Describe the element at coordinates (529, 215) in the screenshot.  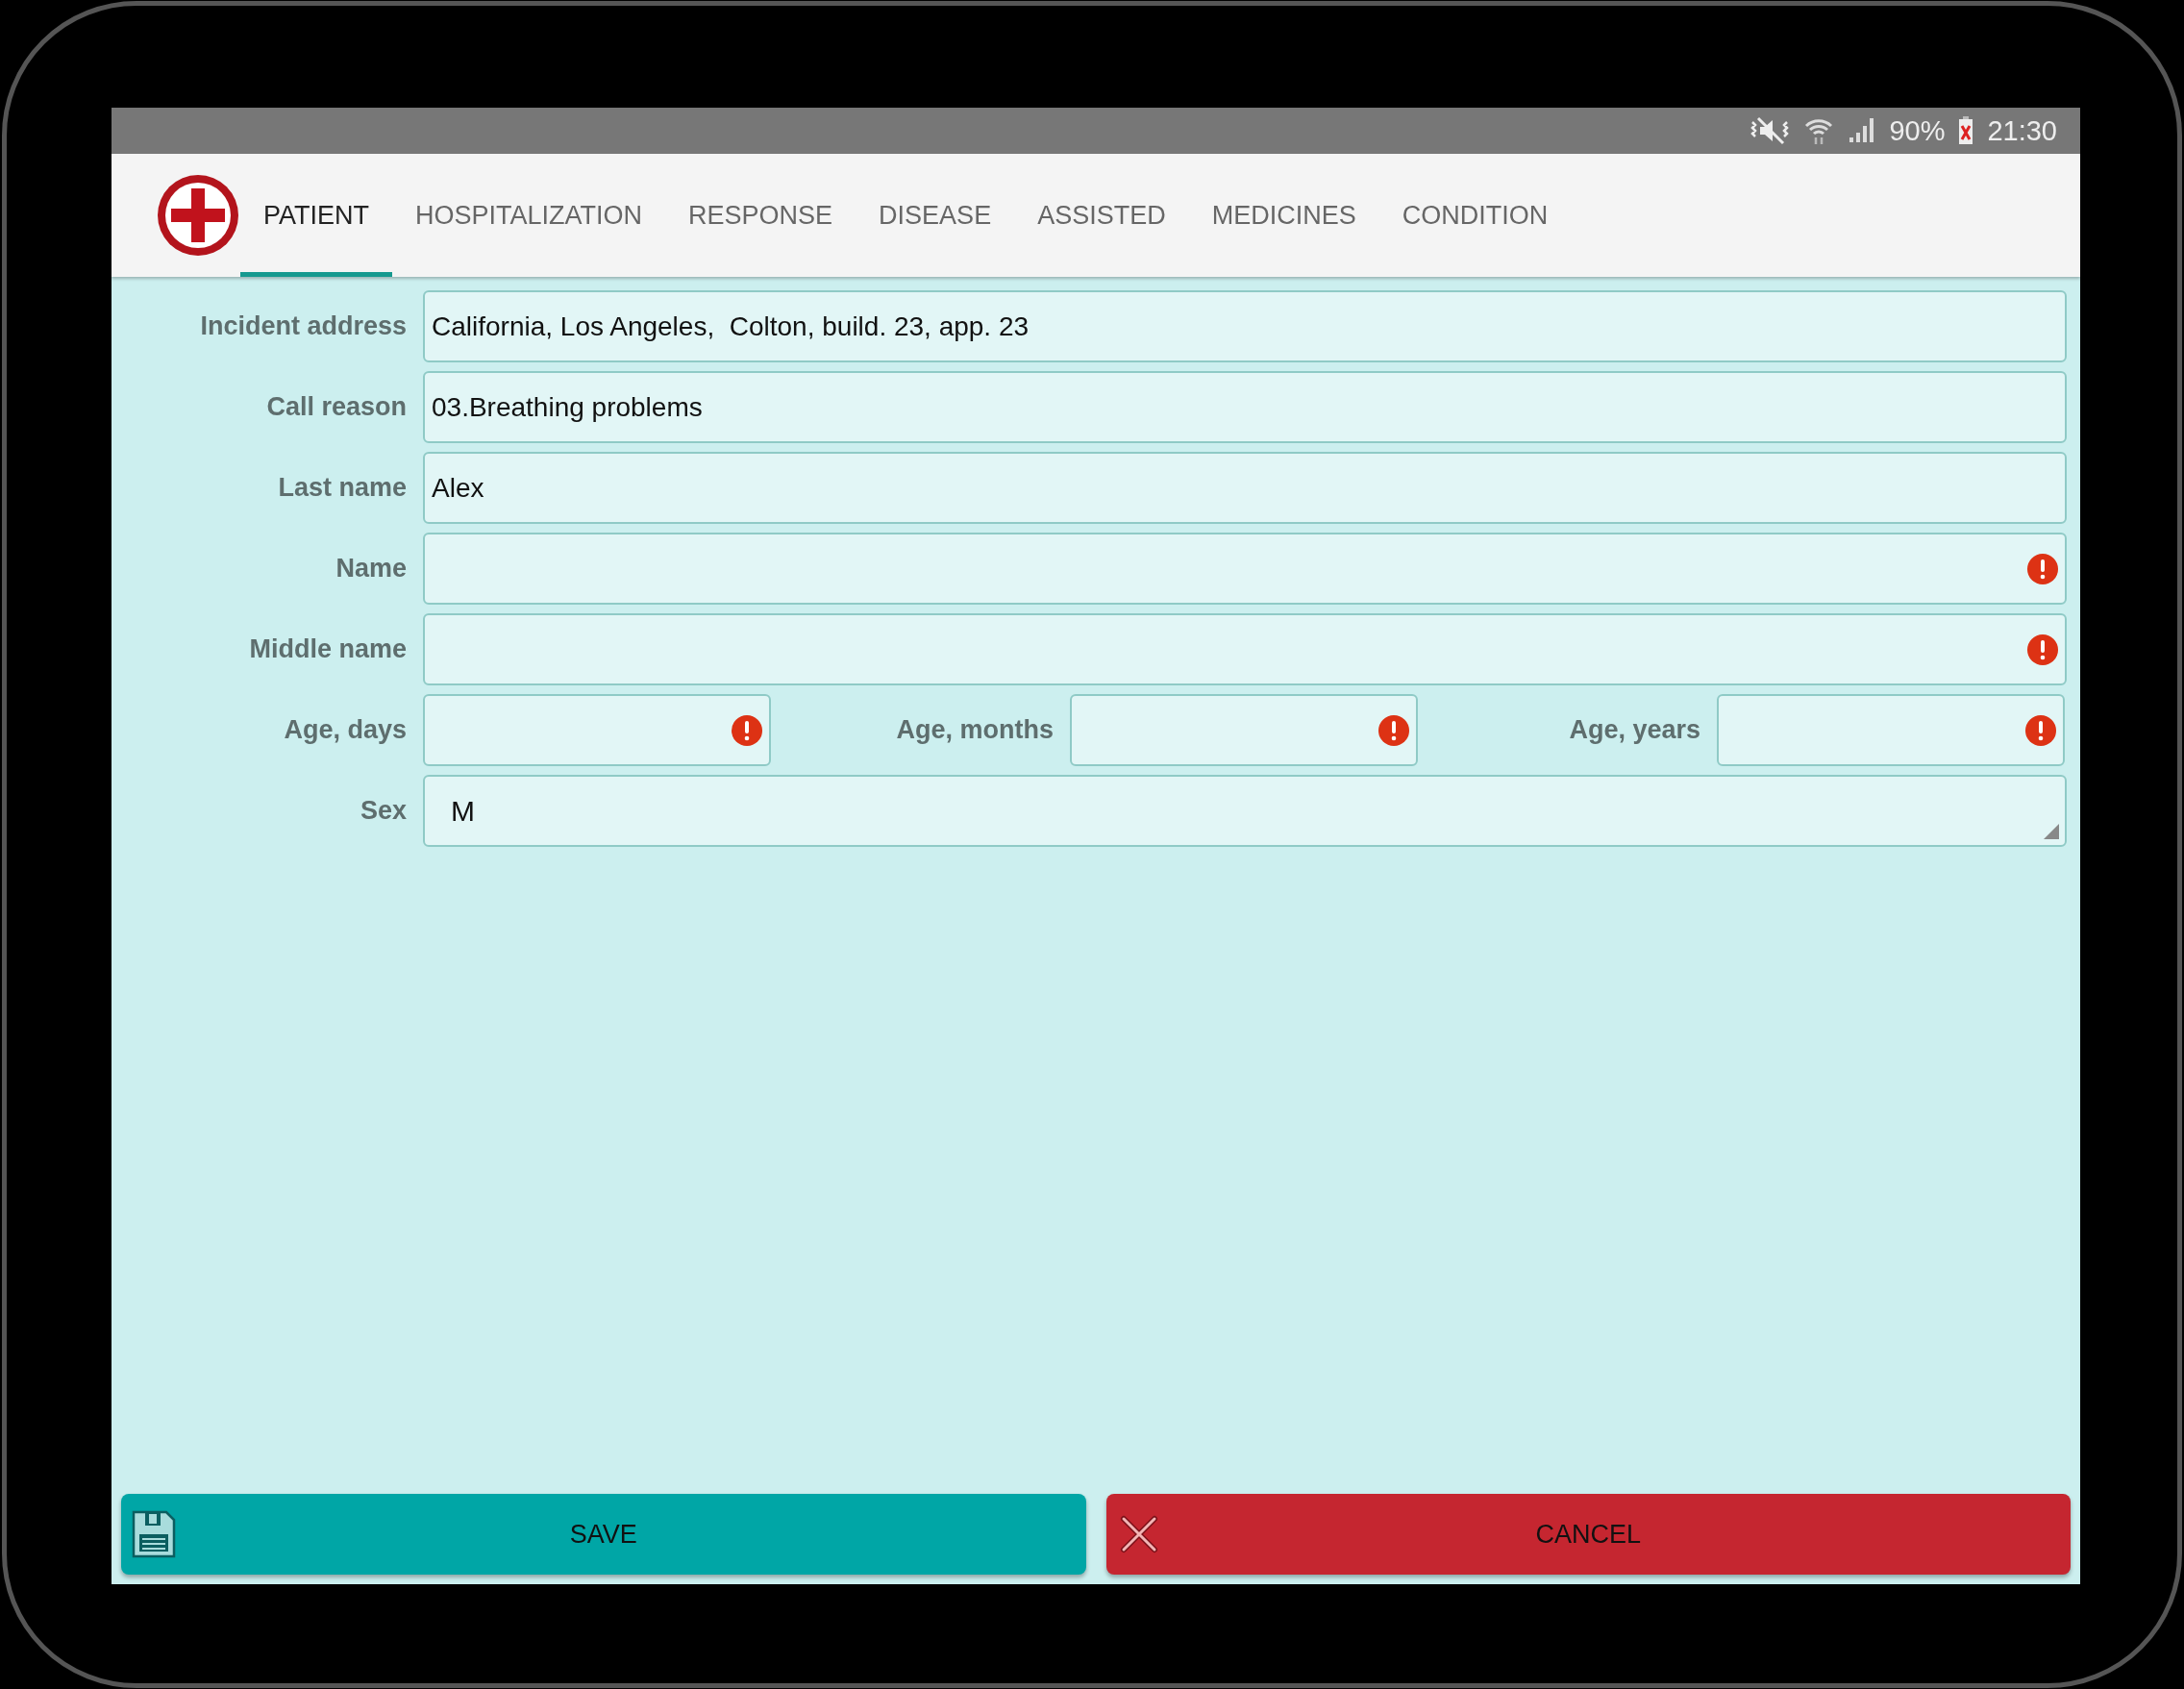
I see `tab: HOSPITALIZATION` at that location.